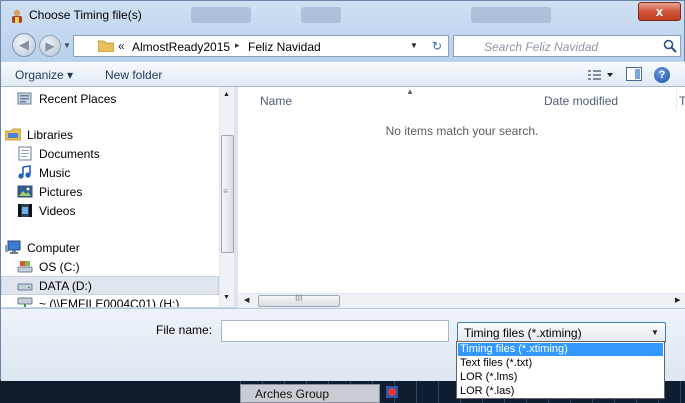  I want to click on back-arrow-icon: ◀, so click(24, 44).